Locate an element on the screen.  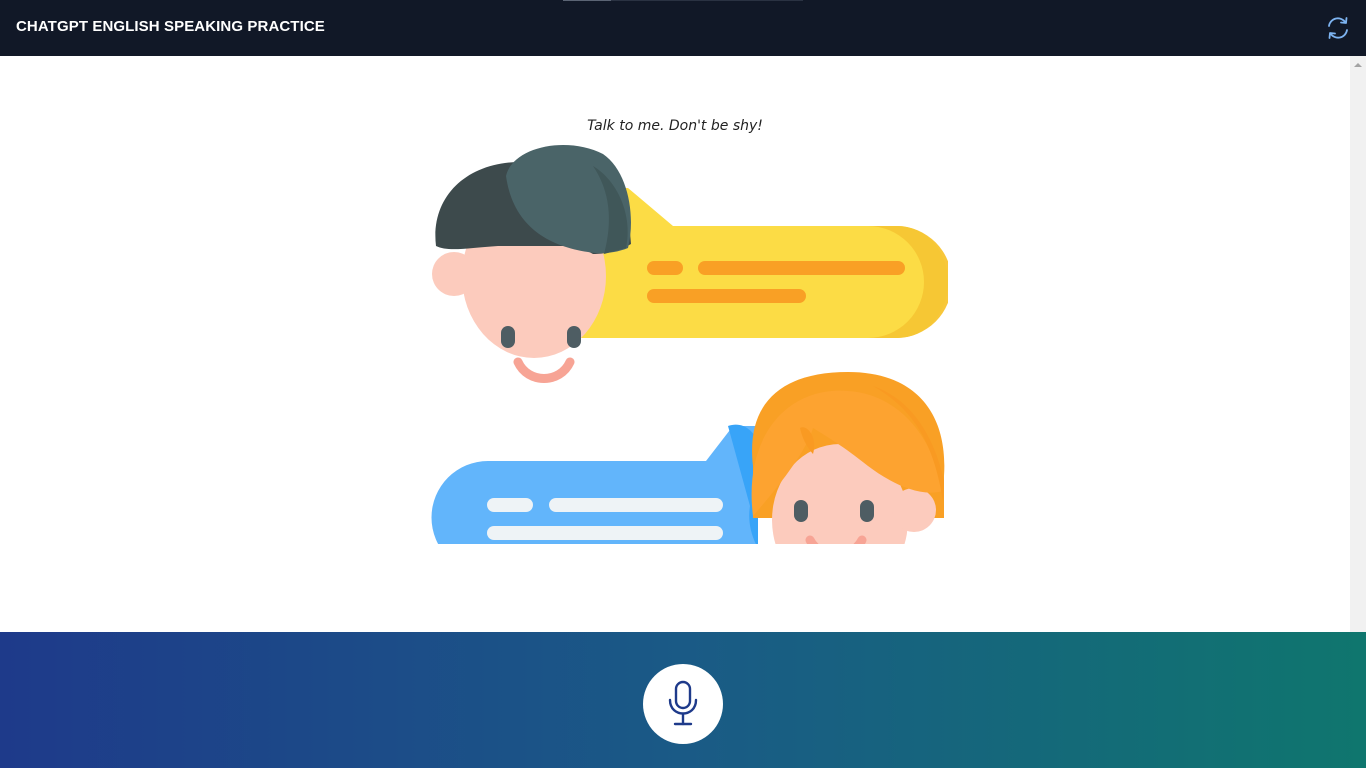
blue-speech-bubble is located at coordinates (594, 484).